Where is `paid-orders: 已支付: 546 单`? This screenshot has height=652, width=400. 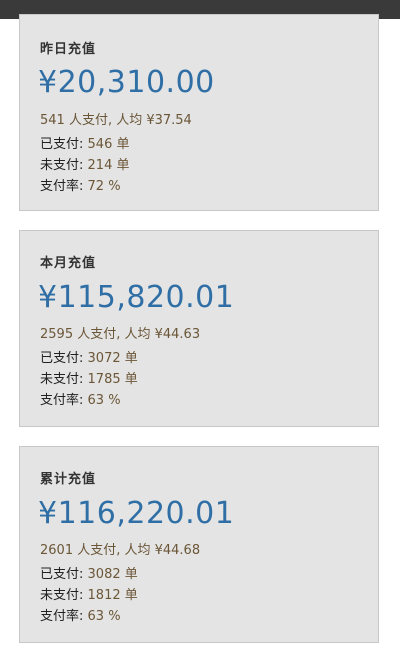
paid-orders: 已支付: 546 单 is located at coordinates (84, 142).